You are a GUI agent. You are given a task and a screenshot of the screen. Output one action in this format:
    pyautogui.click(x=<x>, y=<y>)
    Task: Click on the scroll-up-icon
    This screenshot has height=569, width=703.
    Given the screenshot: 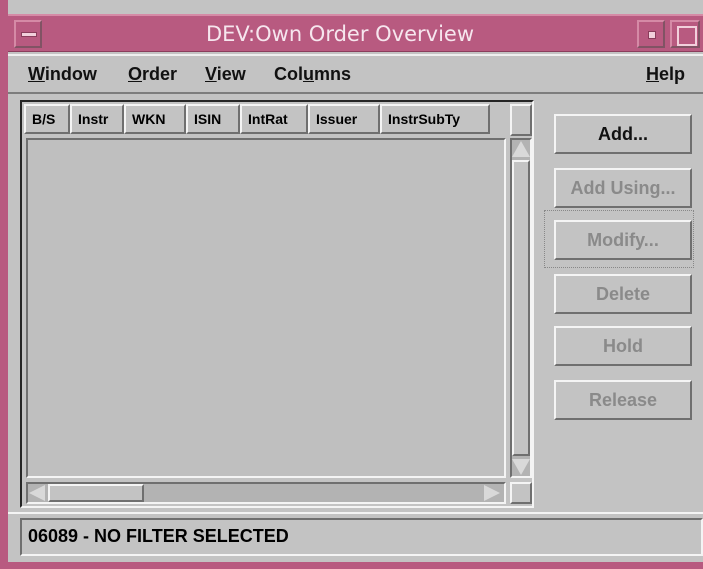 What is the action you would take?
    pyautogui.click(x=521, y=149)
    